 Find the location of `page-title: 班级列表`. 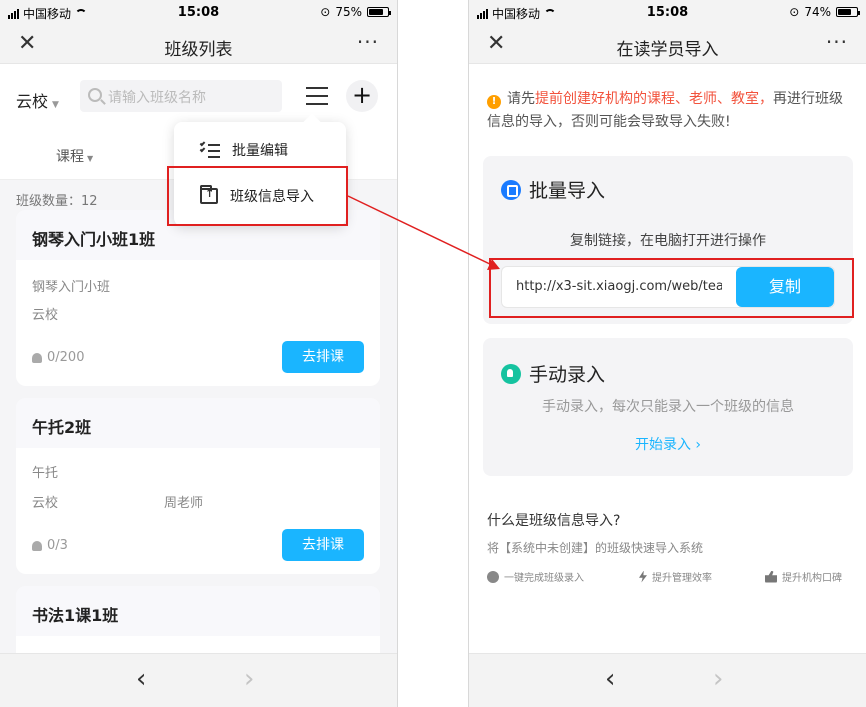

page-title: 班级列表 is located at coordinates (198, 50).